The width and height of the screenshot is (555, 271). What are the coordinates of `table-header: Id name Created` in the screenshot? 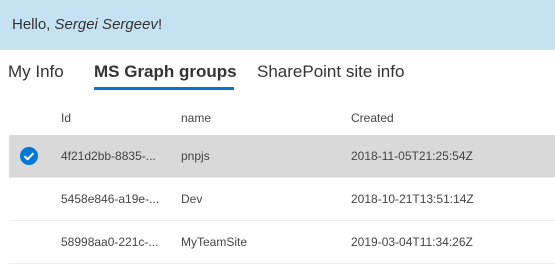 It's located at (282, 117).